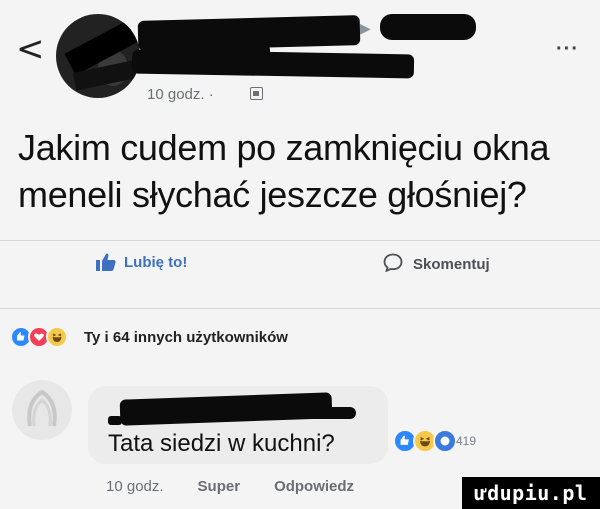 This screenshot has height=509, width=600. I want to click on reactions-icons, so click(39, 337).